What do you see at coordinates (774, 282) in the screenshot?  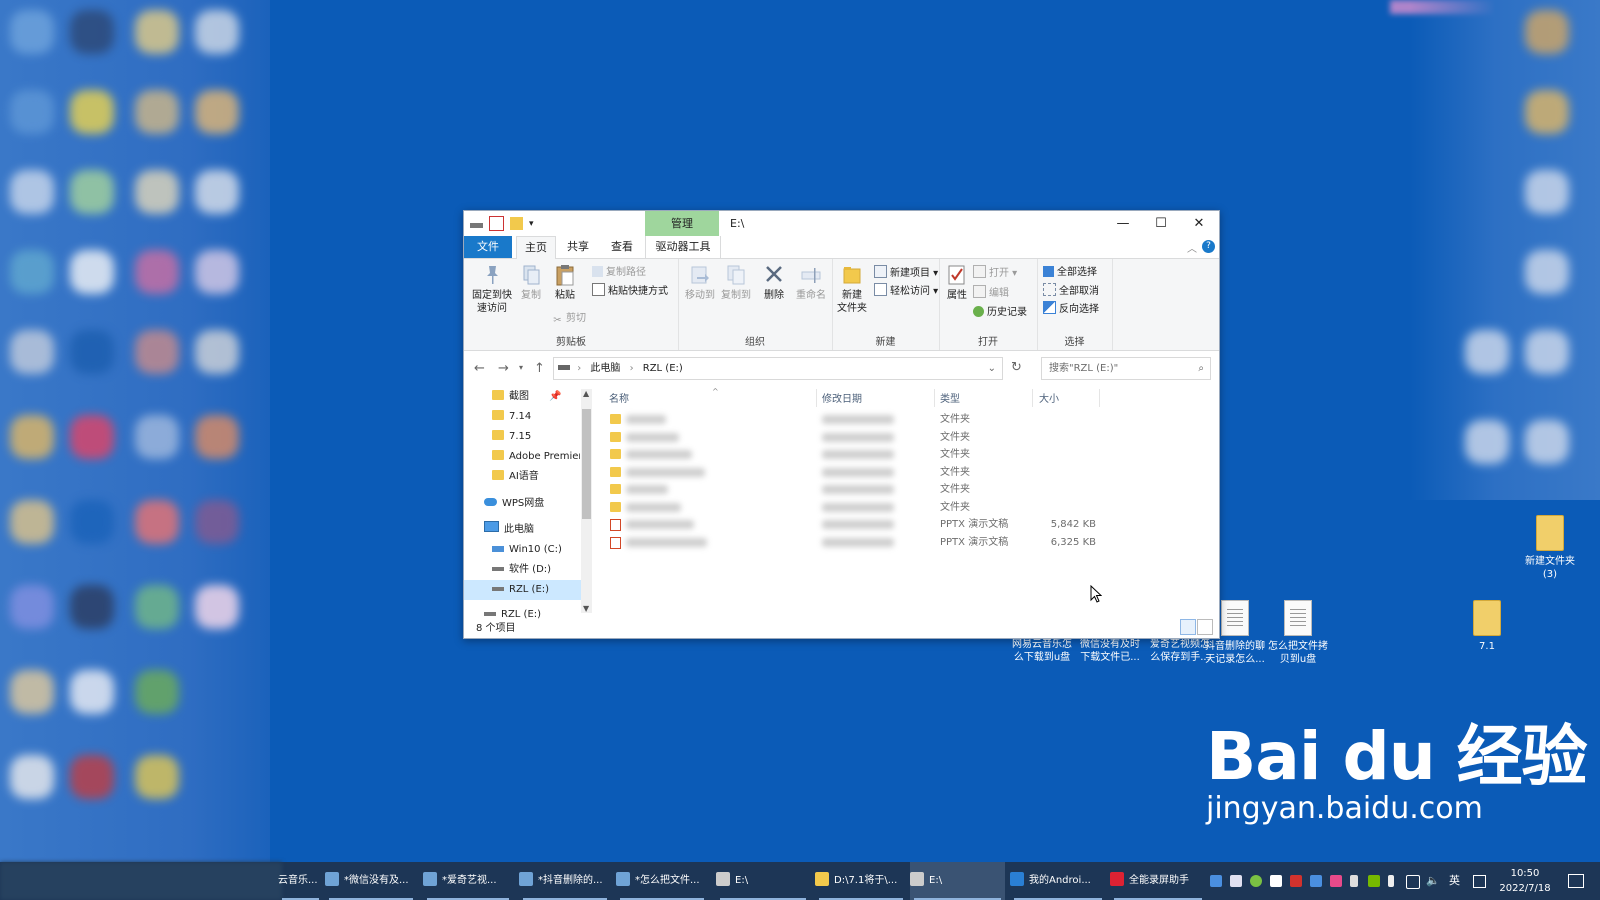 I see `delete-button: 删除` at bounding box center [774, 282].